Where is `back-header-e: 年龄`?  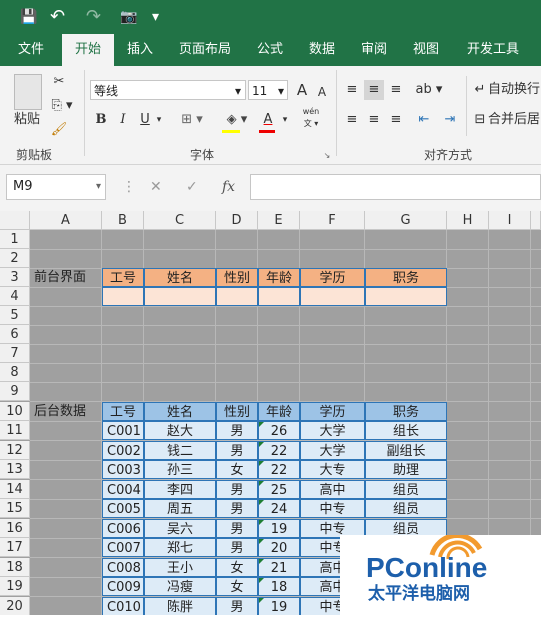 back-header-e: 年龄 is located at coordinates (279, 411).